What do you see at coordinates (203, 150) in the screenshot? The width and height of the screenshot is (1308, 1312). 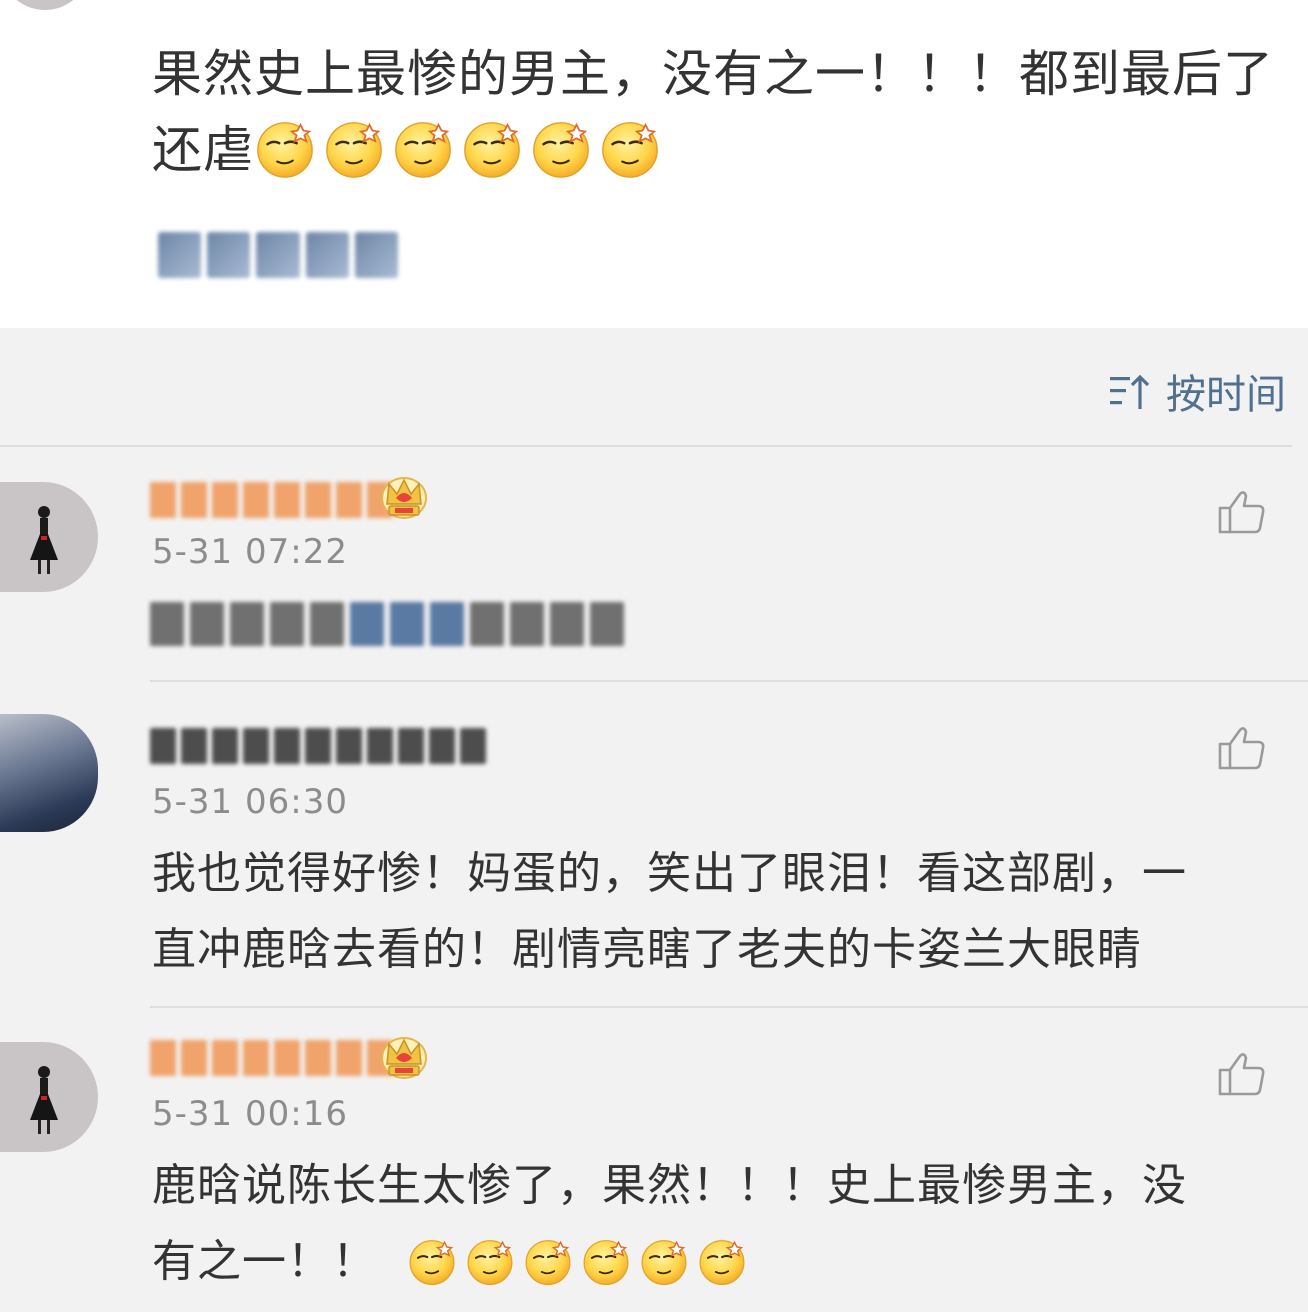 I see `post-text-line2-label: 还虐` at bounding box center [203, 150].